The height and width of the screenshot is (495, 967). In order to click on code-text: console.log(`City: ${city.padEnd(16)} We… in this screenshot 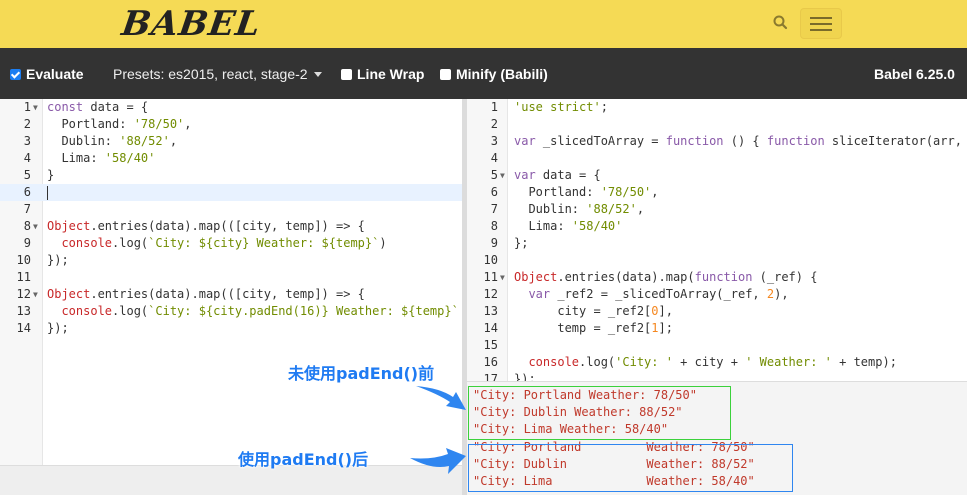, I will do `click(260, 311)`.